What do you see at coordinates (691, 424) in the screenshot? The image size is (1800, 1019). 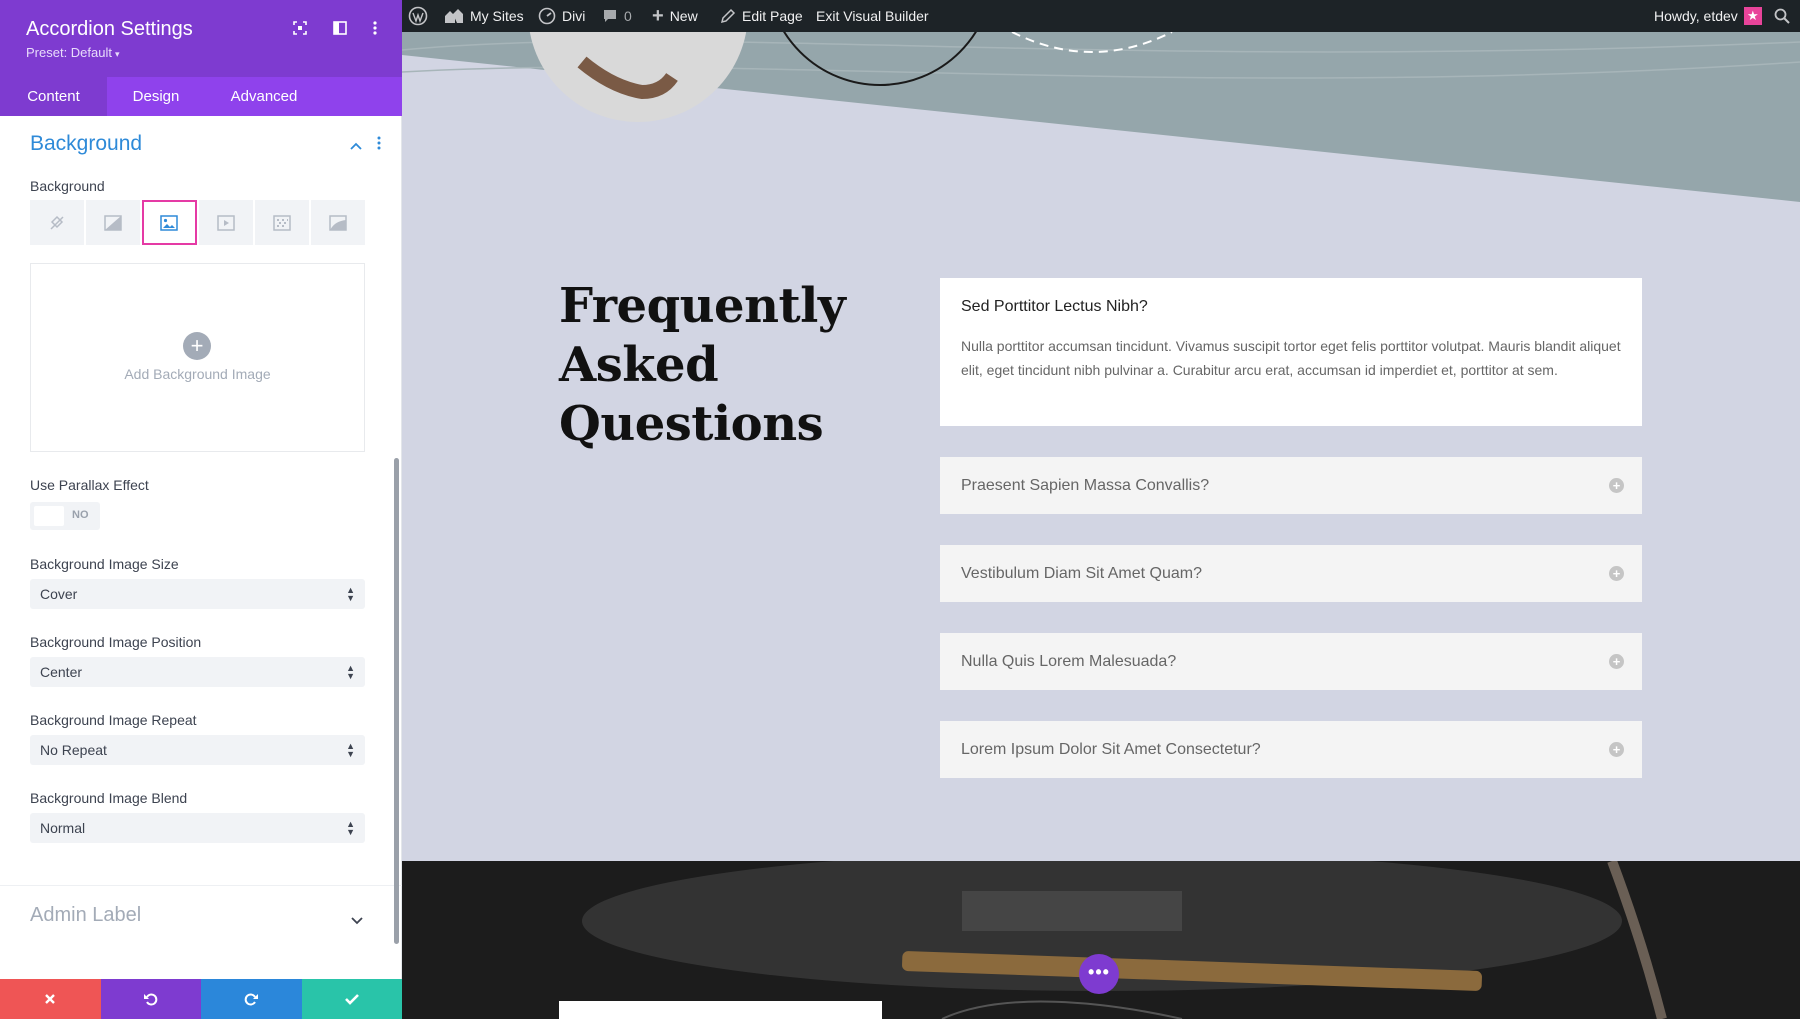 I see `faq-heading-line: Questions` at bounding box center [691, 424].